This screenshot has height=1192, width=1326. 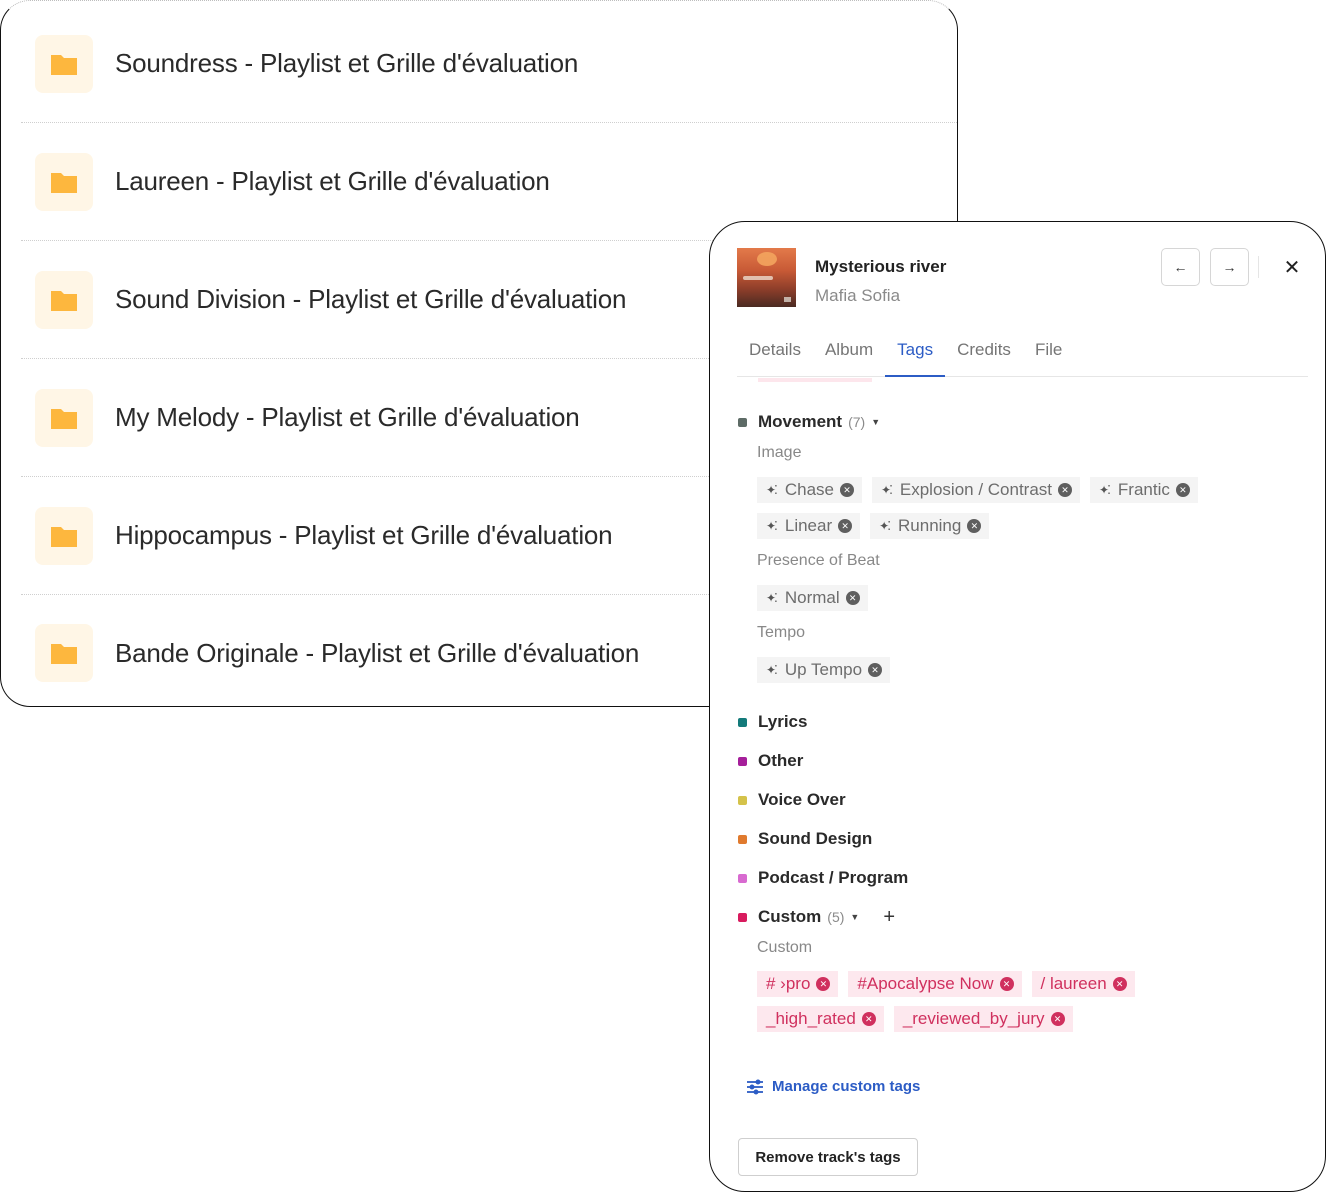 I want to click on category-count: (5), so click(x=836, y=917).